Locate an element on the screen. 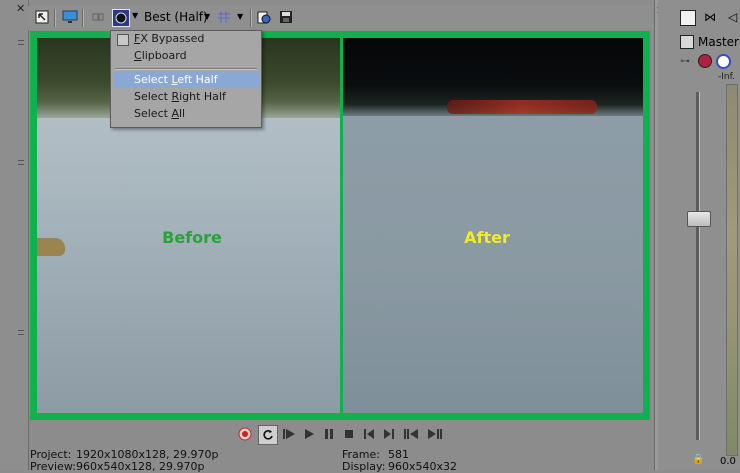  meter-top-label: -Inf. is located at coordinates (726, 77).